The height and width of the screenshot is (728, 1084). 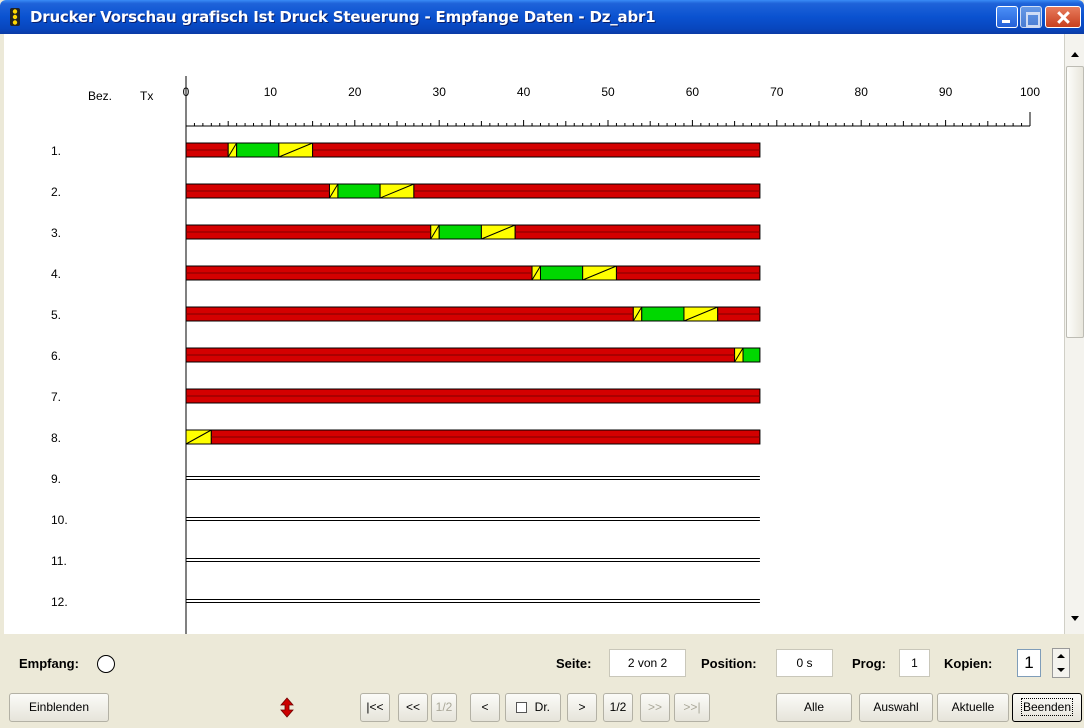 What do you see at coordinates (862, 92) in the screenshot?
I see `axis-tick-label: 80` at bounding box center [862, 92].